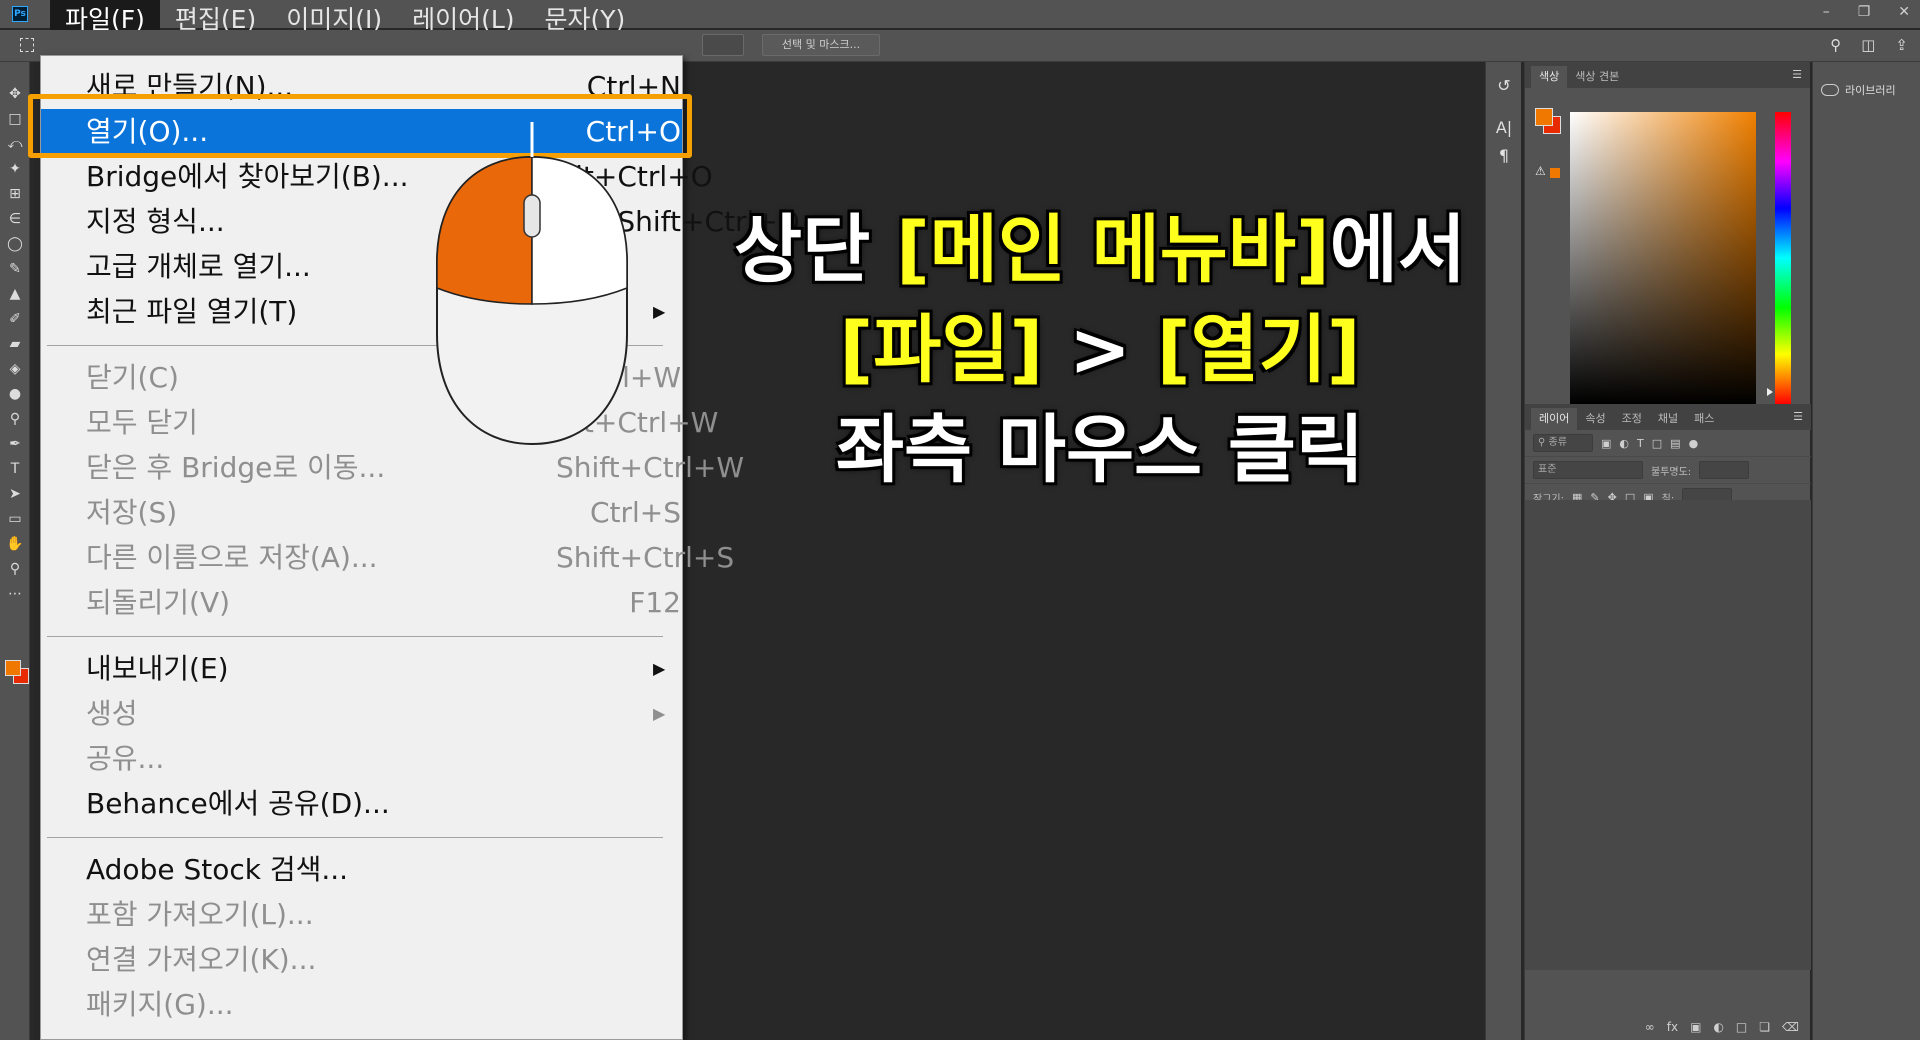  I want to click on color-panel-tabs: 색상 색상 견본 ☰, so click(1667, 75).